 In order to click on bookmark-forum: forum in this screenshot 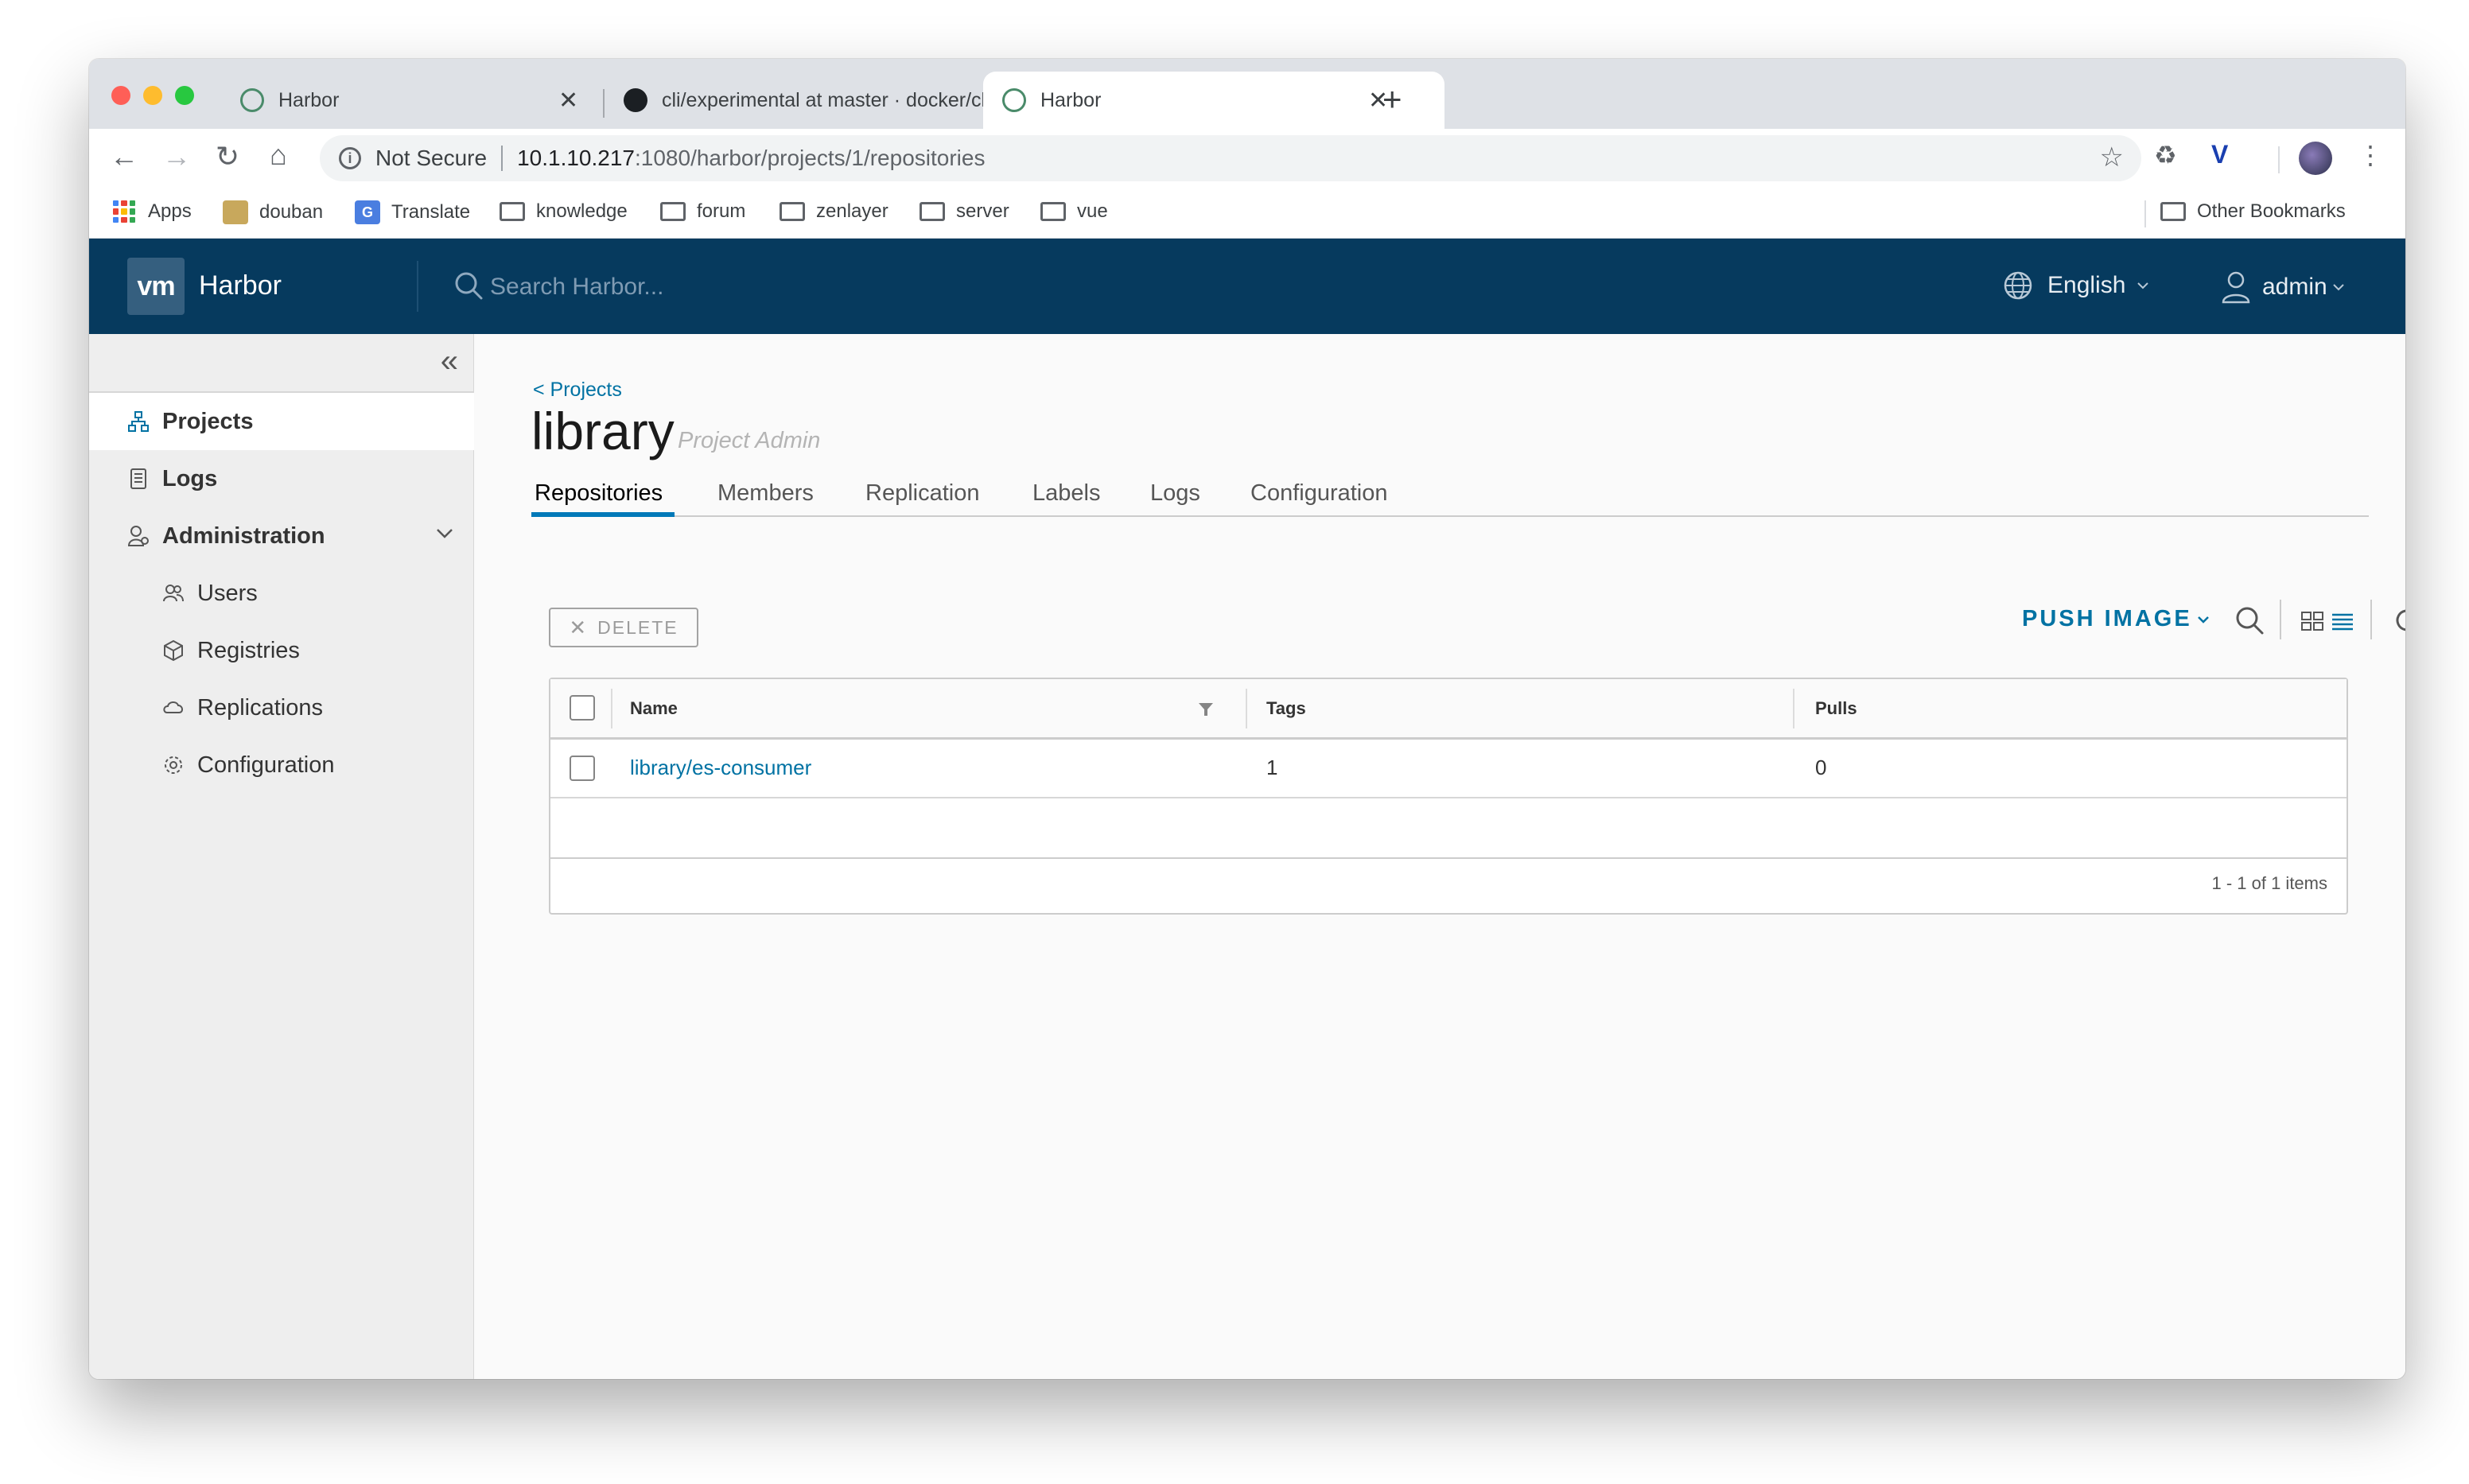, I will do `click(702, 211)`.